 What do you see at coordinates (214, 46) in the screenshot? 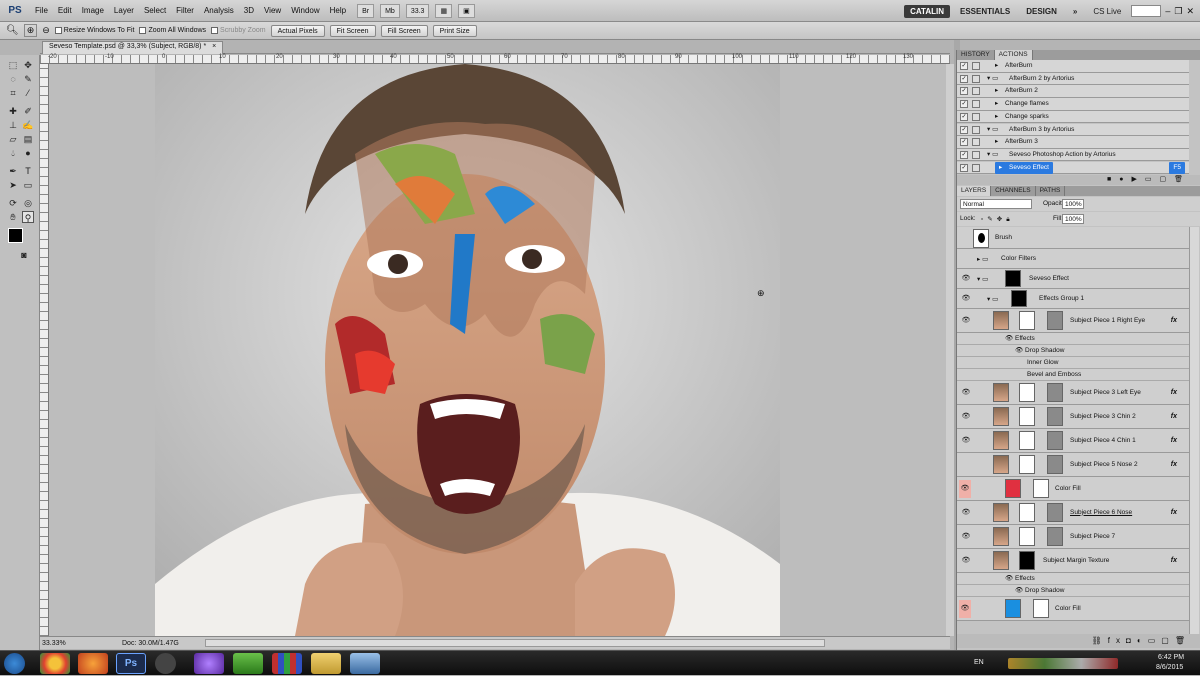
I see `tab-close-icon: ×` at bounding box center [214, 46].